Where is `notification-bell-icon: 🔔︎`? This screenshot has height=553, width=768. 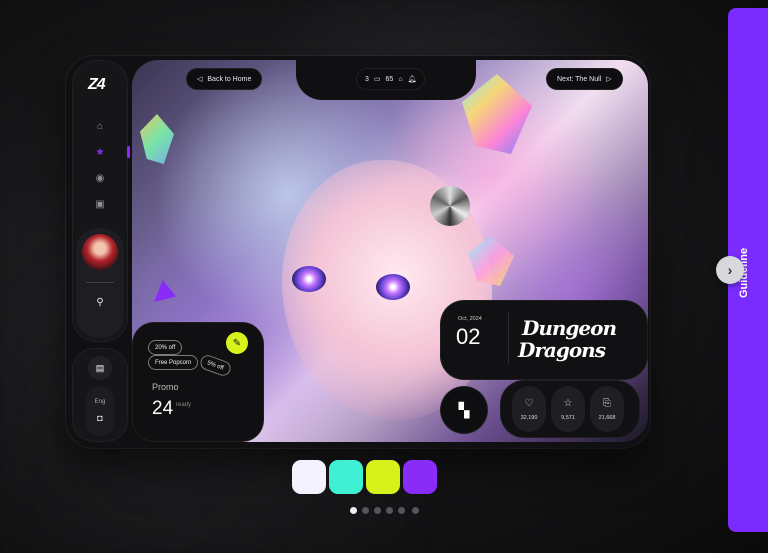 notification-bell-icon: 🔔︎ is located at coordinates (412, 79).